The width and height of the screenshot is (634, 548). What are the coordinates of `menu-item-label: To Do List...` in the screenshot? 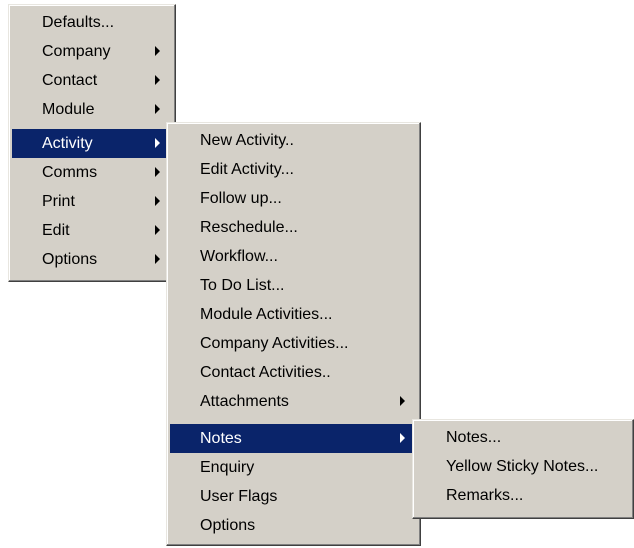 It's located at (242, 285).